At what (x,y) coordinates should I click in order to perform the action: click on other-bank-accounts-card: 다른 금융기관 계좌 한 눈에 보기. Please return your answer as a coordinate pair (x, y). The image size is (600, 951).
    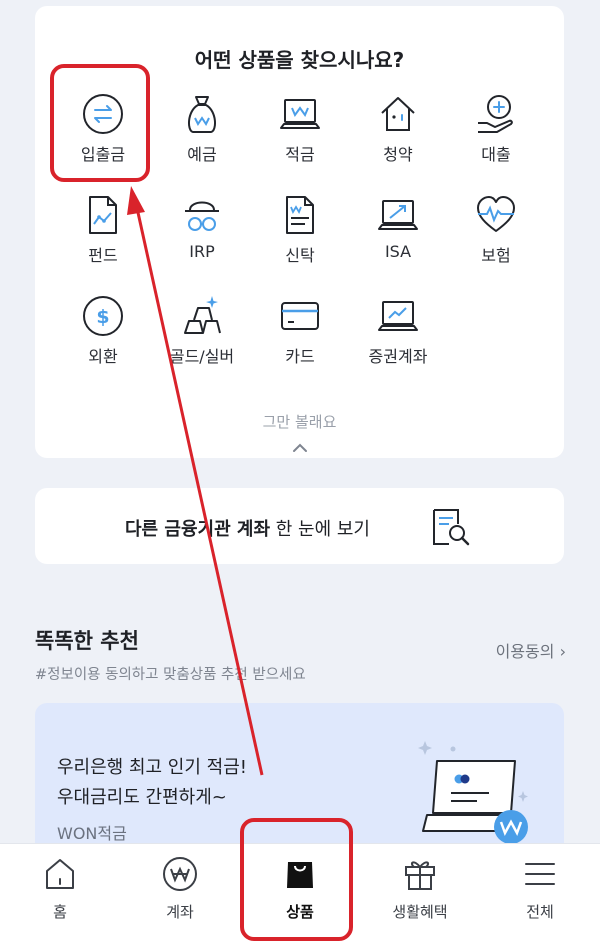
    Looking at the image, I should click on (299, 526).